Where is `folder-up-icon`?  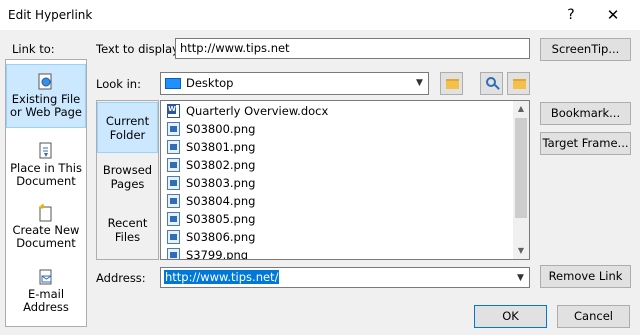
folder-up-icon is located at coordinates (452, 84).